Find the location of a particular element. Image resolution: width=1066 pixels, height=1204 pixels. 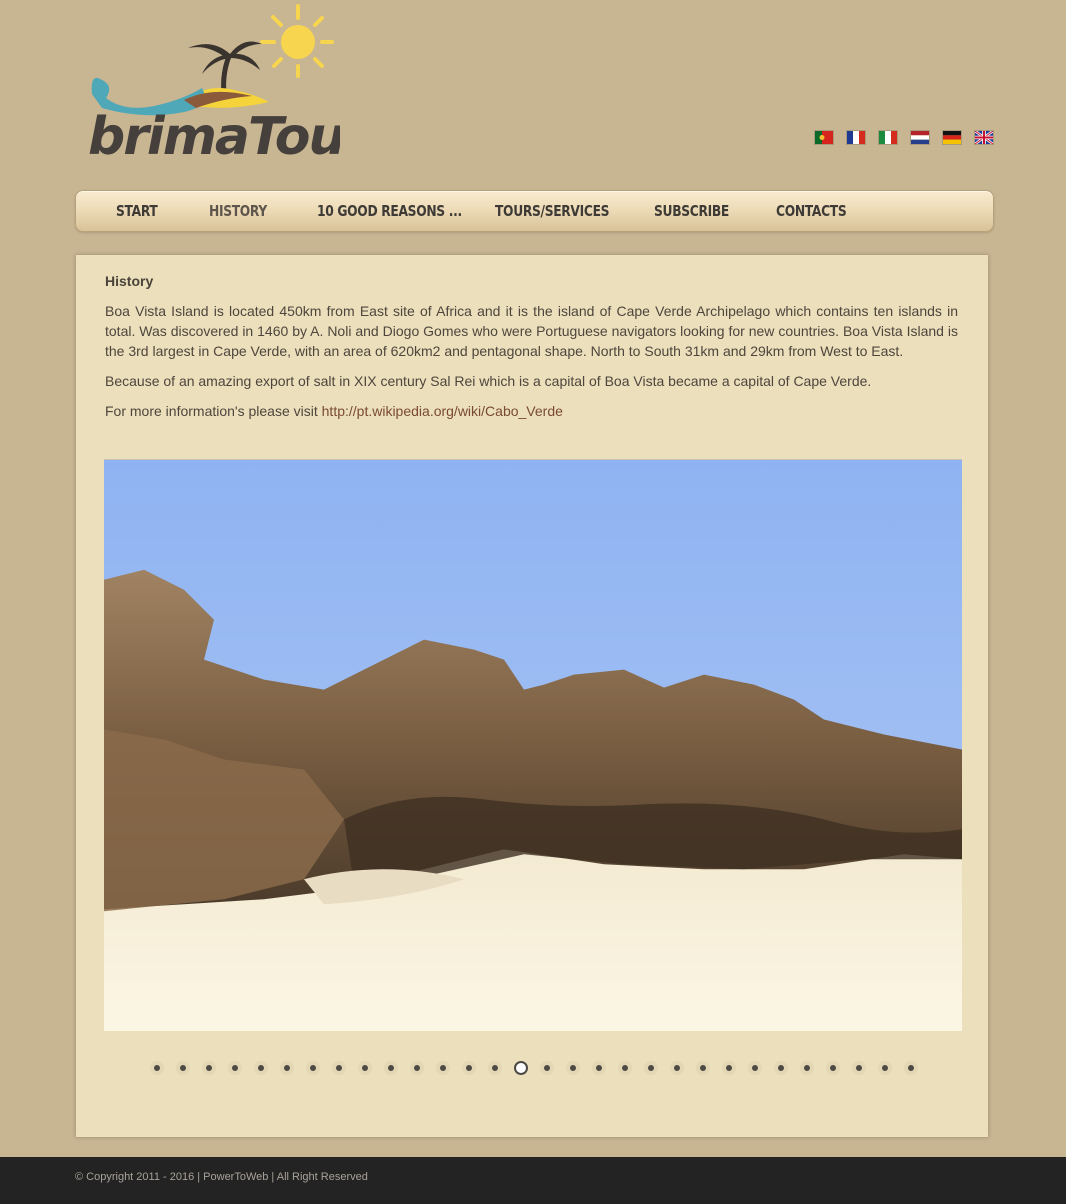

slideshow-pagination is located at coordinates (534, 1068).